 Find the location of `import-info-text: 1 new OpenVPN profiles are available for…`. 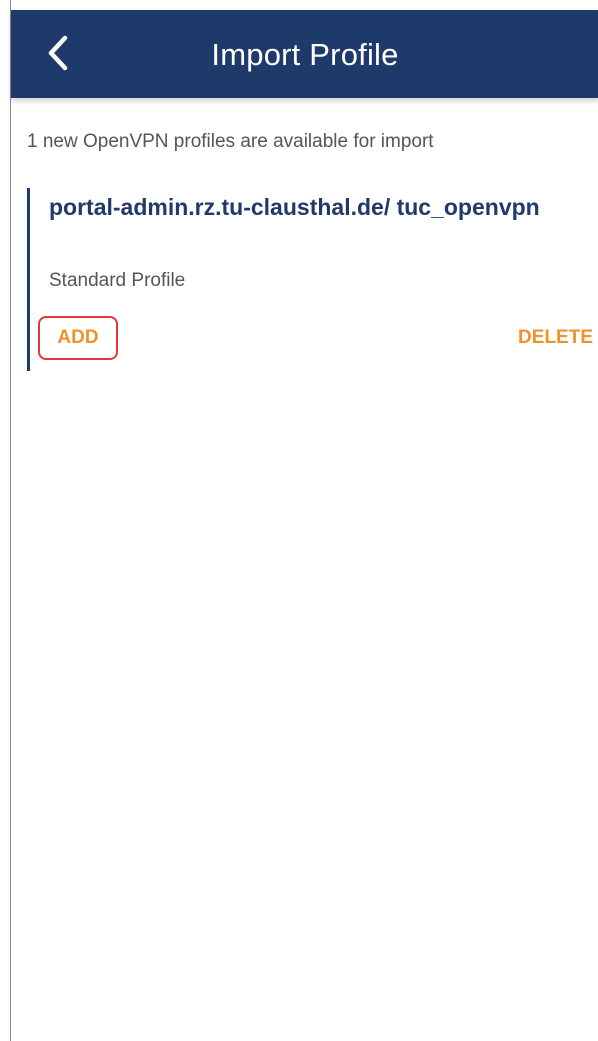

import-info-text: 1 new OpenVPN profiles are available for… is located at coordinates (230, 141).